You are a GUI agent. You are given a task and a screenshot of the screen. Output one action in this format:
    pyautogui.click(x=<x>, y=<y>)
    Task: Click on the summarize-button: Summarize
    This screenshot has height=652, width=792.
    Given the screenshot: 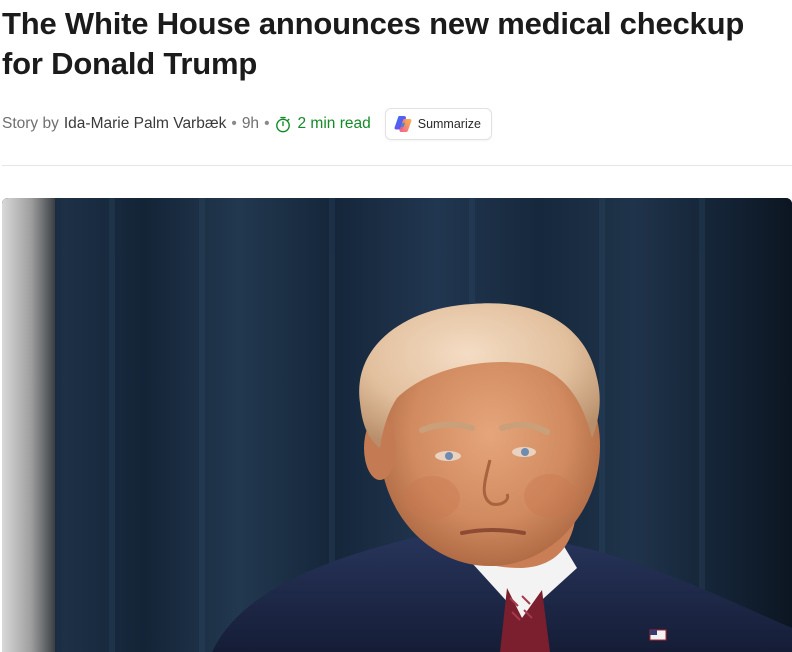 What is the action you would take?
    pyautogui.click(x=438, y=124)
    